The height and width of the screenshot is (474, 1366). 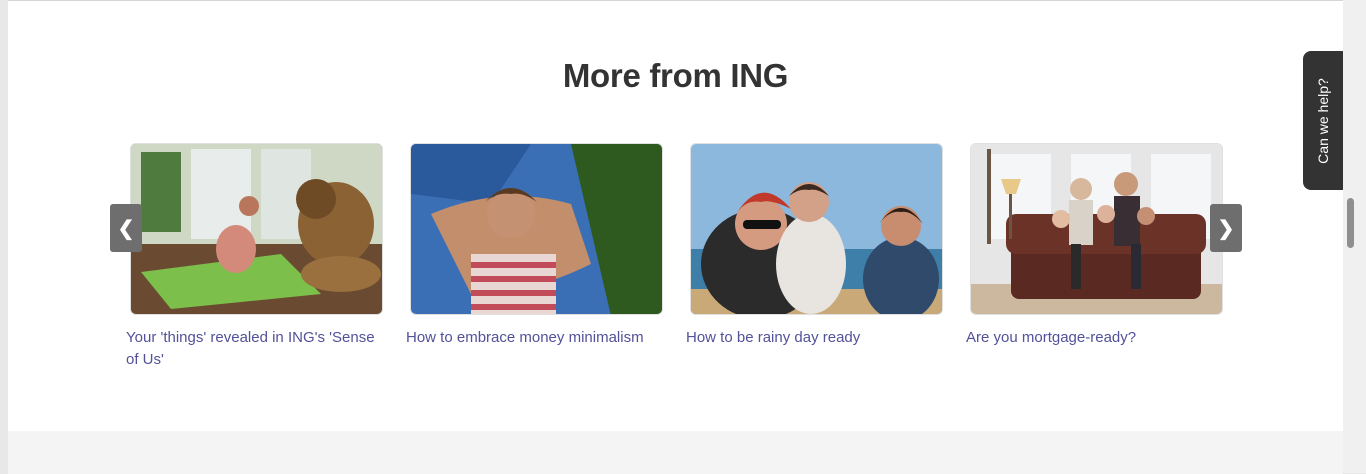 I want to click on help-tab-label: Can we help?, so click(x=1323, y=120).